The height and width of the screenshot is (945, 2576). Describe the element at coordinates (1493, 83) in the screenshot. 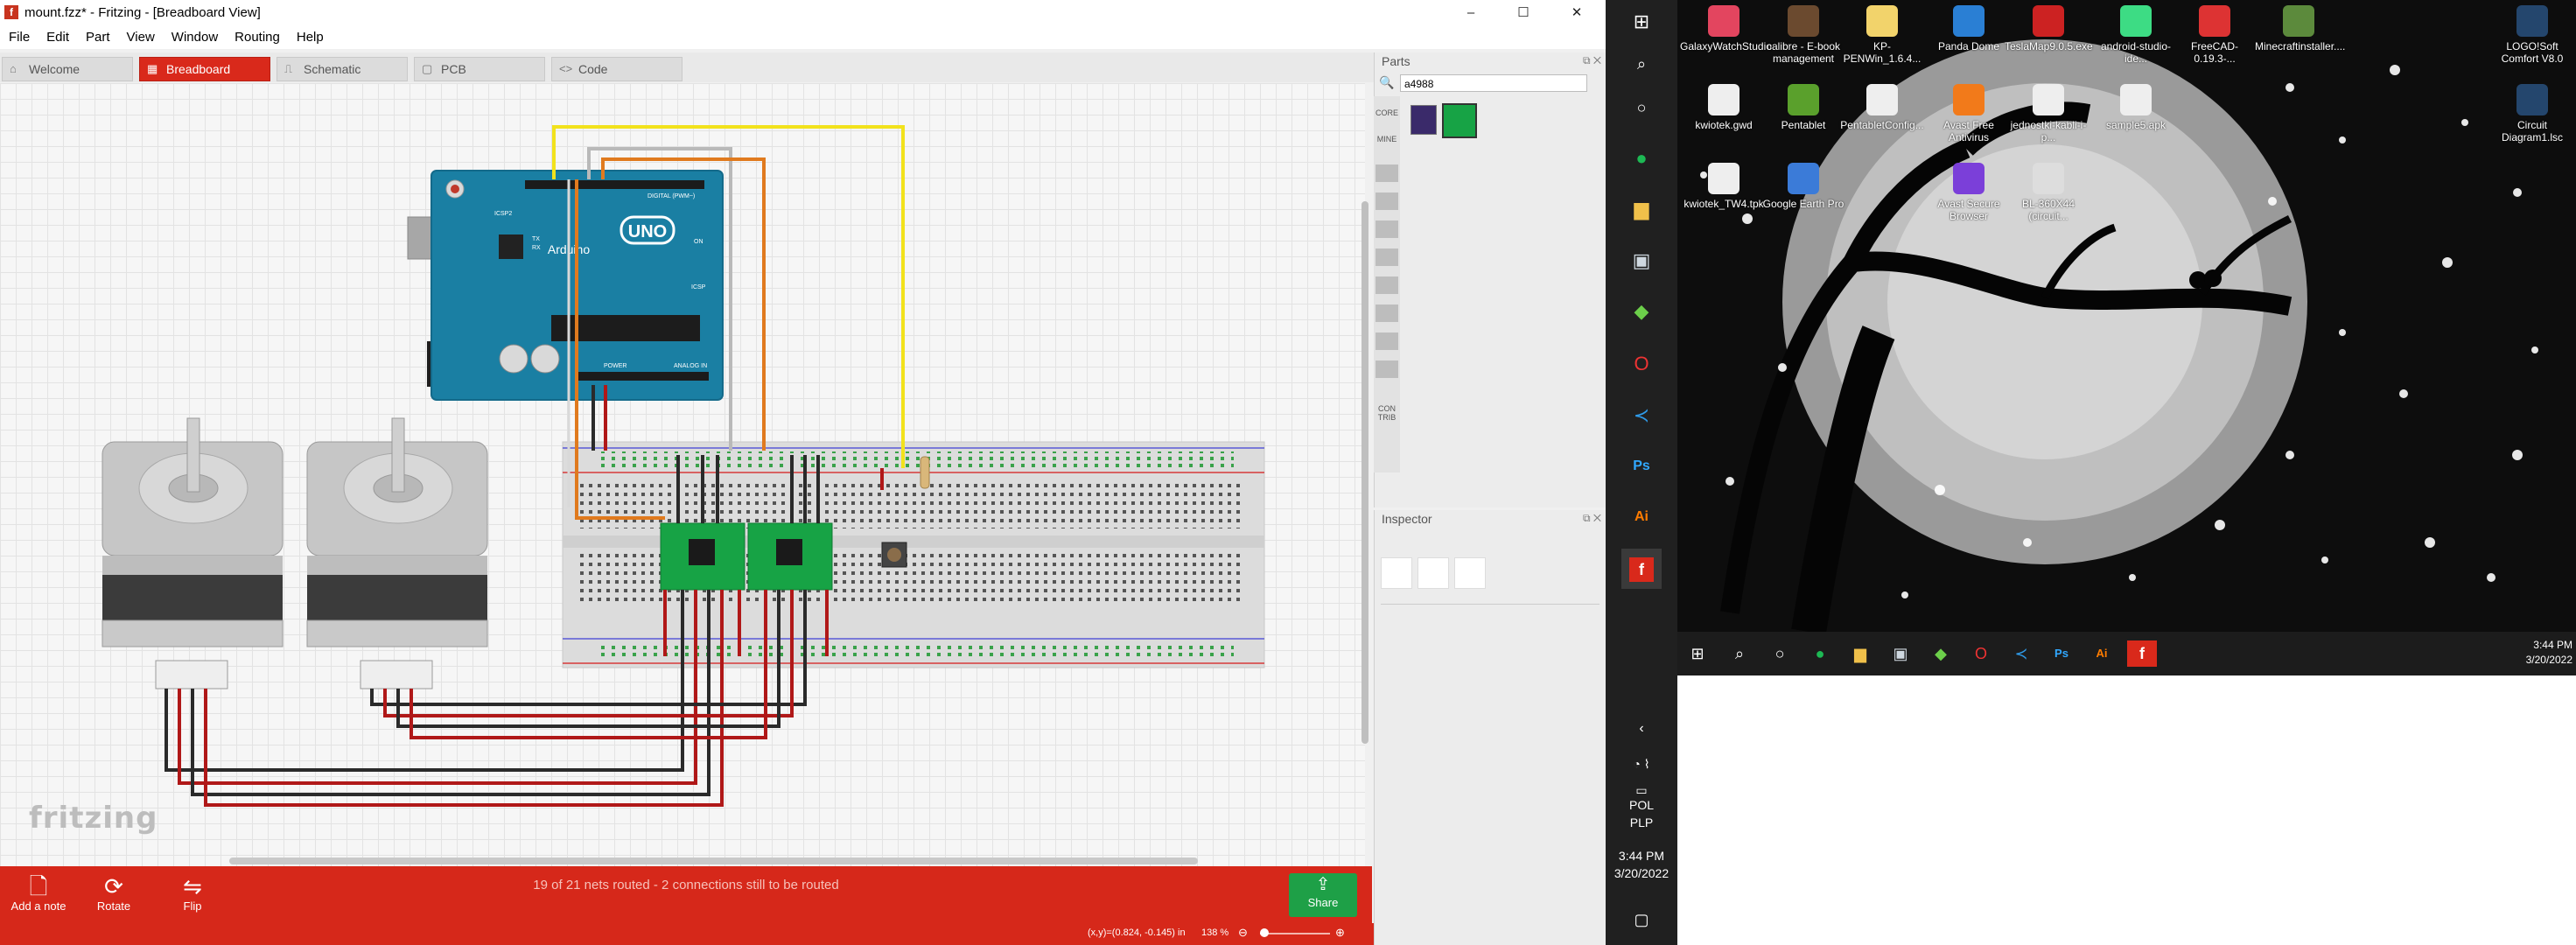

I see `parts-search-input: a4988` at that location.